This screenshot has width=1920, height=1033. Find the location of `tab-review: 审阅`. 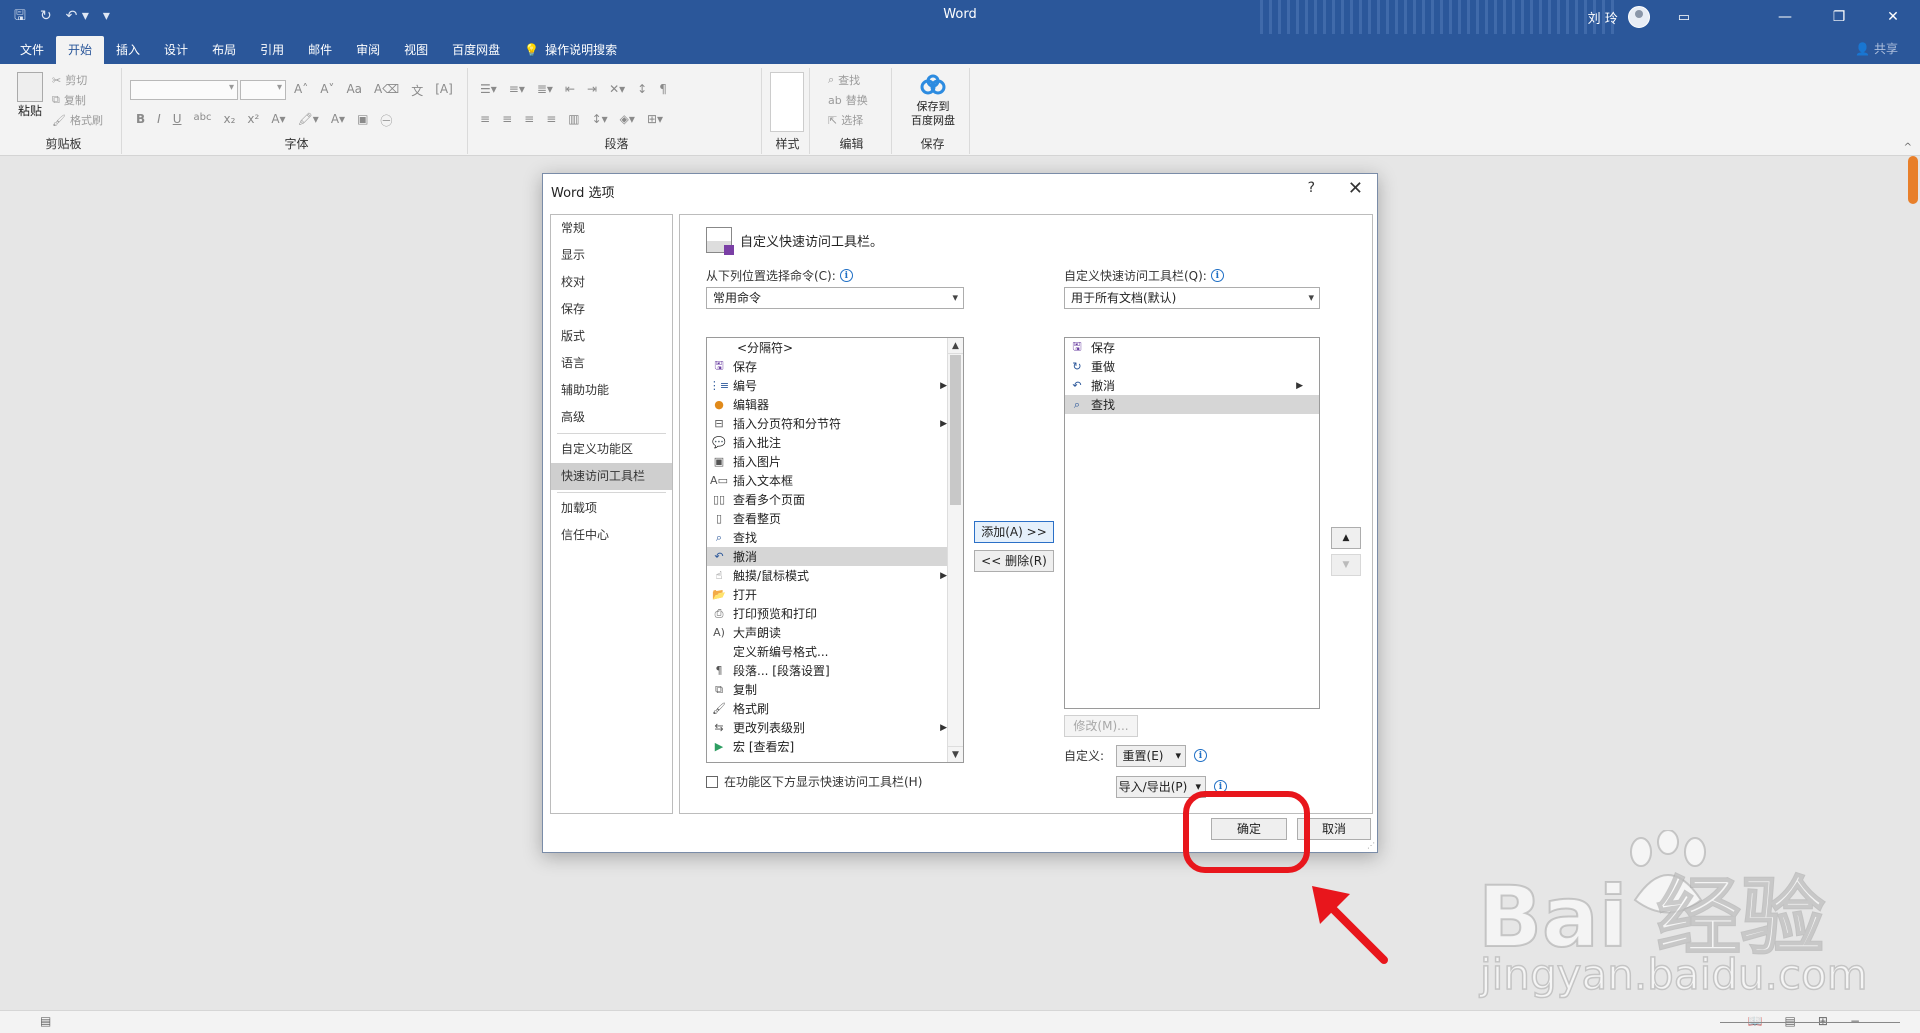

tab-review: 审阅 is located at coordinates (368, 50).